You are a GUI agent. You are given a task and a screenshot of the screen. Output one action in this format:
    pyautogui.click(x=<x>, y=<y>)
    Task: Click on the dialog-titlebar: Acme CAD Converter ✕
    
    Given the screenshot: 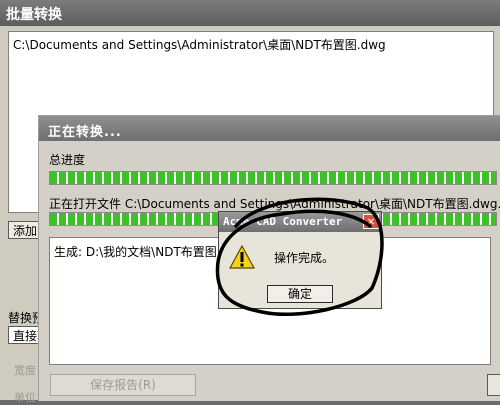 What is the action you would take?
    pyautogui.click(x=300, y=222)
    